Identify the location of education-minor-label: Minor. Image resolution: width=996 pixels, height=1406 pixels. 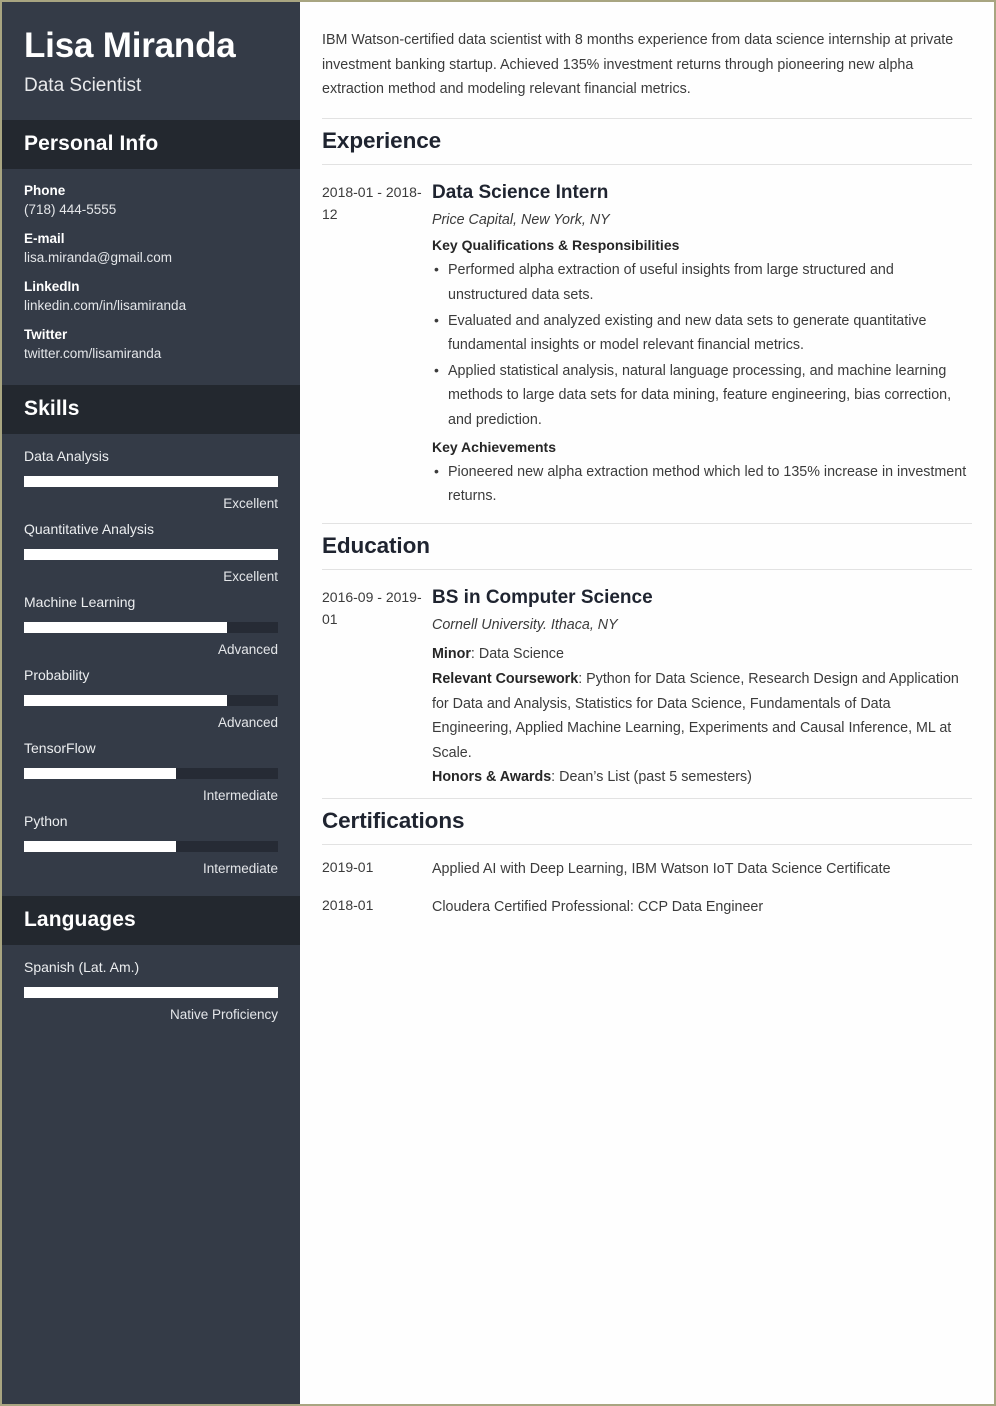
(451, 654).